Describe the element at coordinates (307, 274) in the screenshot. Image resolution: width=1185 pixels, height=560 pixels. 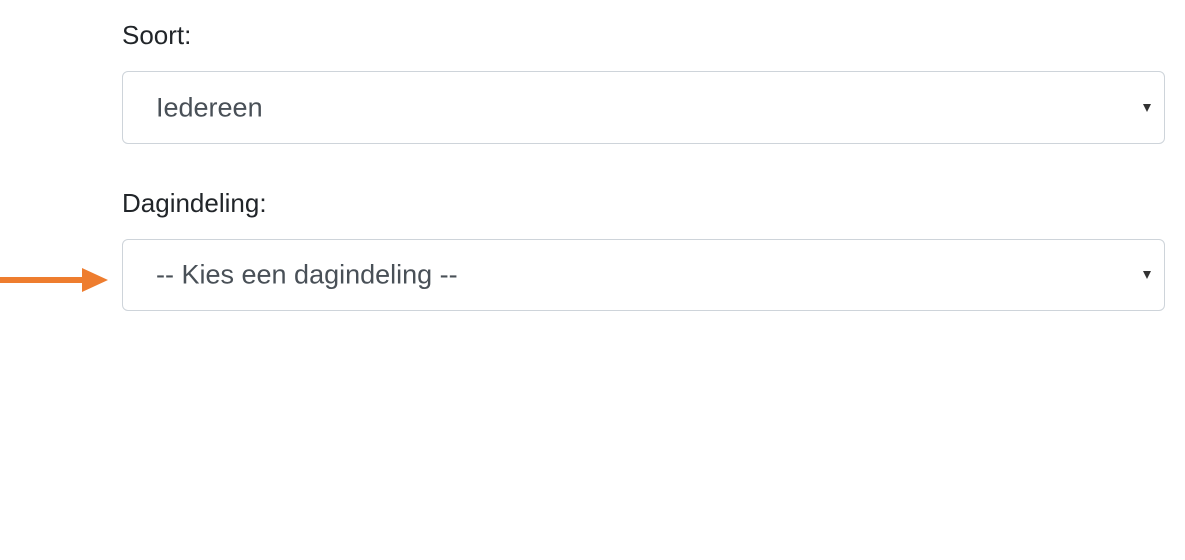
I see `dagindeling-selected-value: -- Kies een dagindeling --` at that location.